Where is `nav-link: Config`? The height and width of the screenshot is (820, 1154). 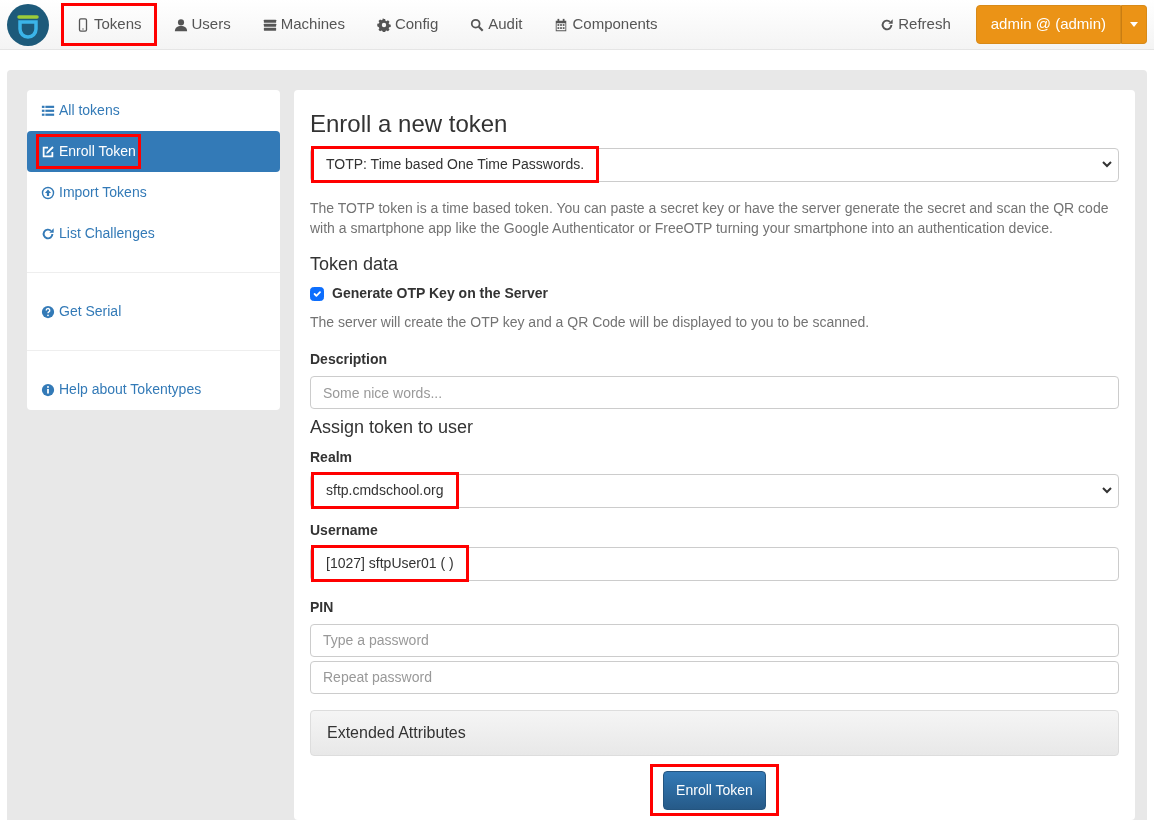
nav-link: Config is located at coordinates (407, 24).